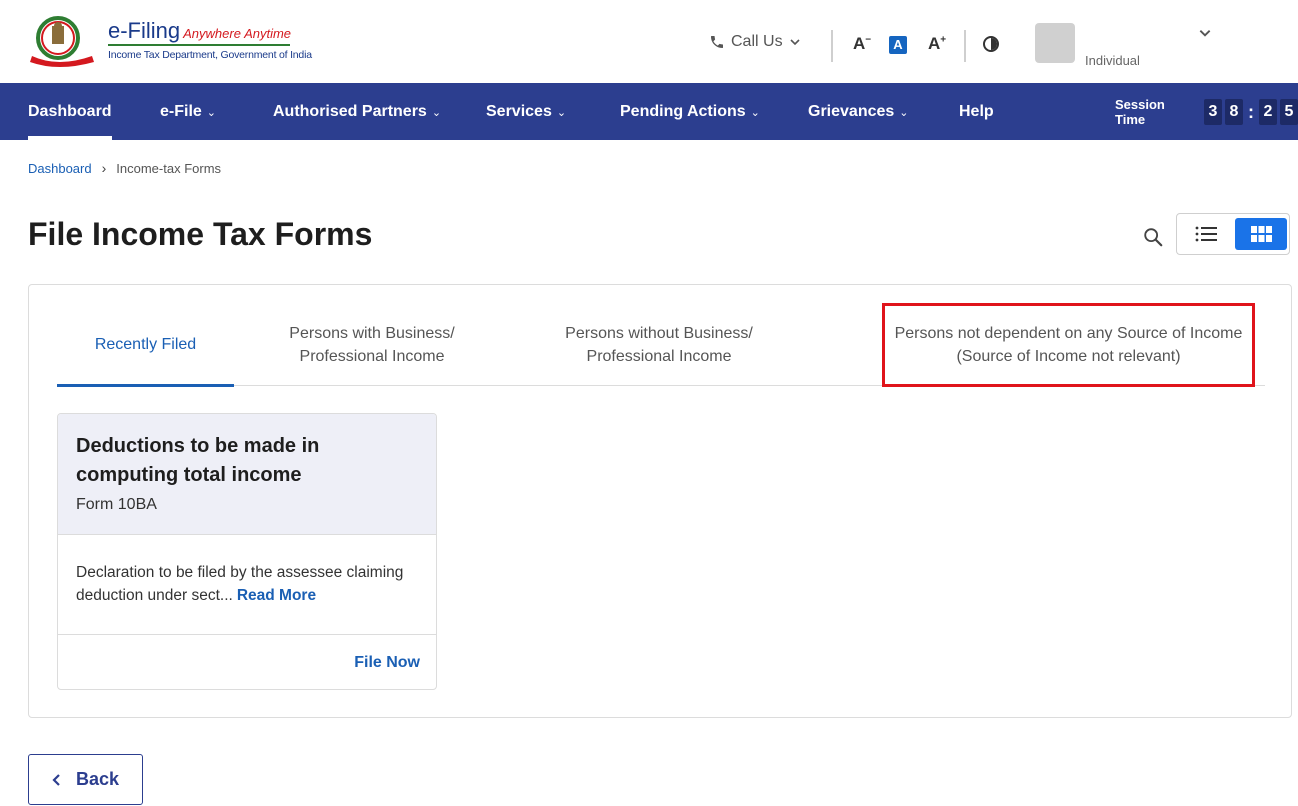  Describe the element at coordinates (858, 111) in the screenshot. I see `nav-item-grievances: Grievances ⌄` at that location.